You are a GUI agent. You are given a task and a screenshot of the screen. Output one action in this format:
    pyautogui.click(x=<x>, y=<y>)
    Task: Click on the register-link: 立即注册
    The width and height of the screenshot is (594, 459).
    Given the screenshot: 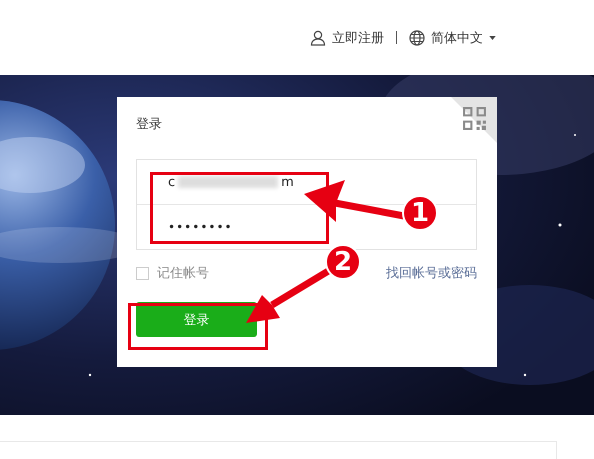 What is the action you would take?
    pyautogui.click(x=347, y=37)
    